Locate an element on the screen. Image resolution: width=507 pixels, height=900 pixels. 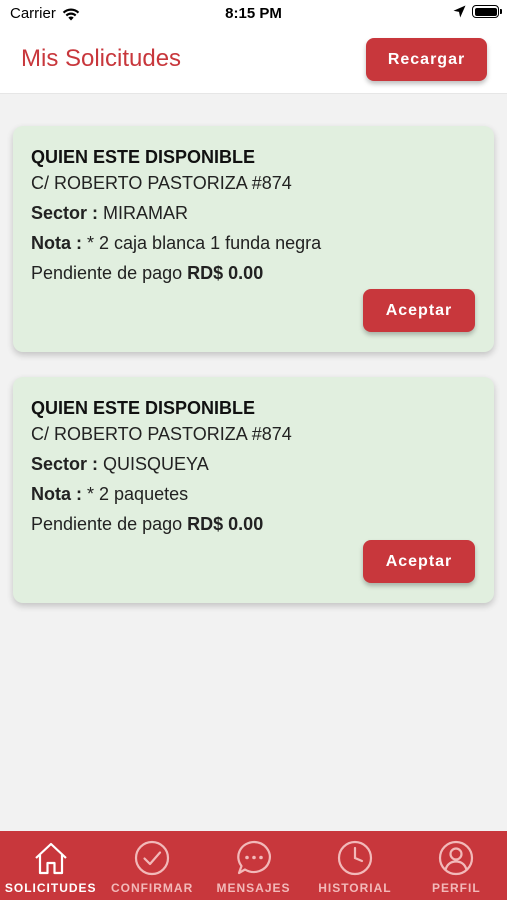
home-icon is located at coordinates (50, 858).